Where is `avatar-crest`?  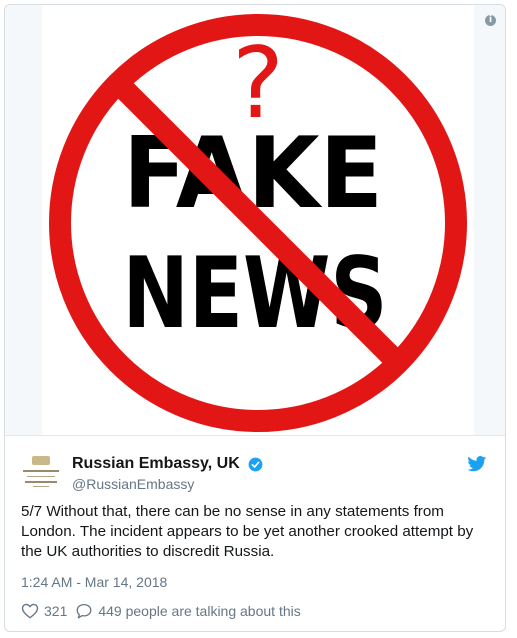
avatar-crest is located at coordinates (41, 460).